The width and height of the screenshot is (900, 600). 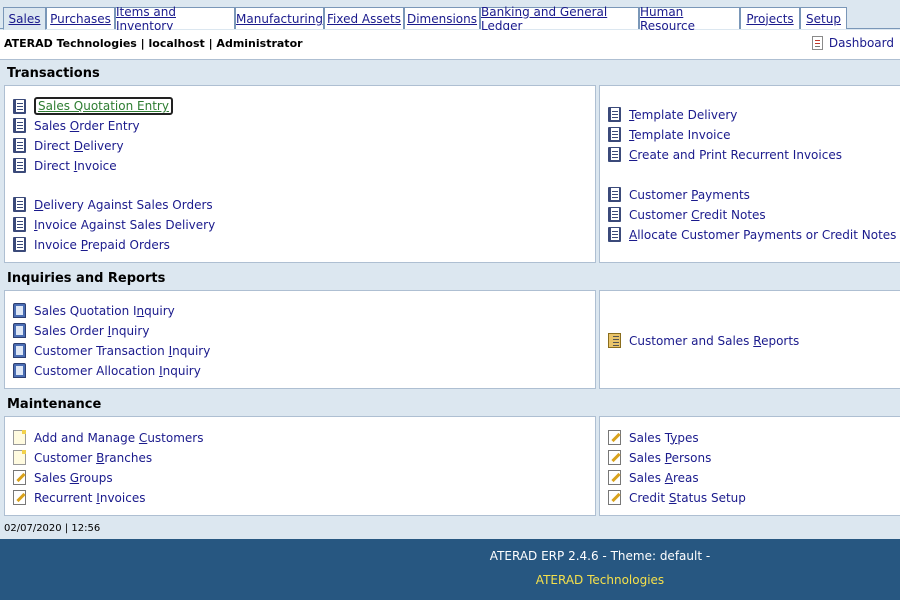 What do you see at coordinates (113, 204) in the screenshot?
I see `link-delivery-against-sales-orders: Delivery Against Sales Orders` at bounding box center [113, 204].